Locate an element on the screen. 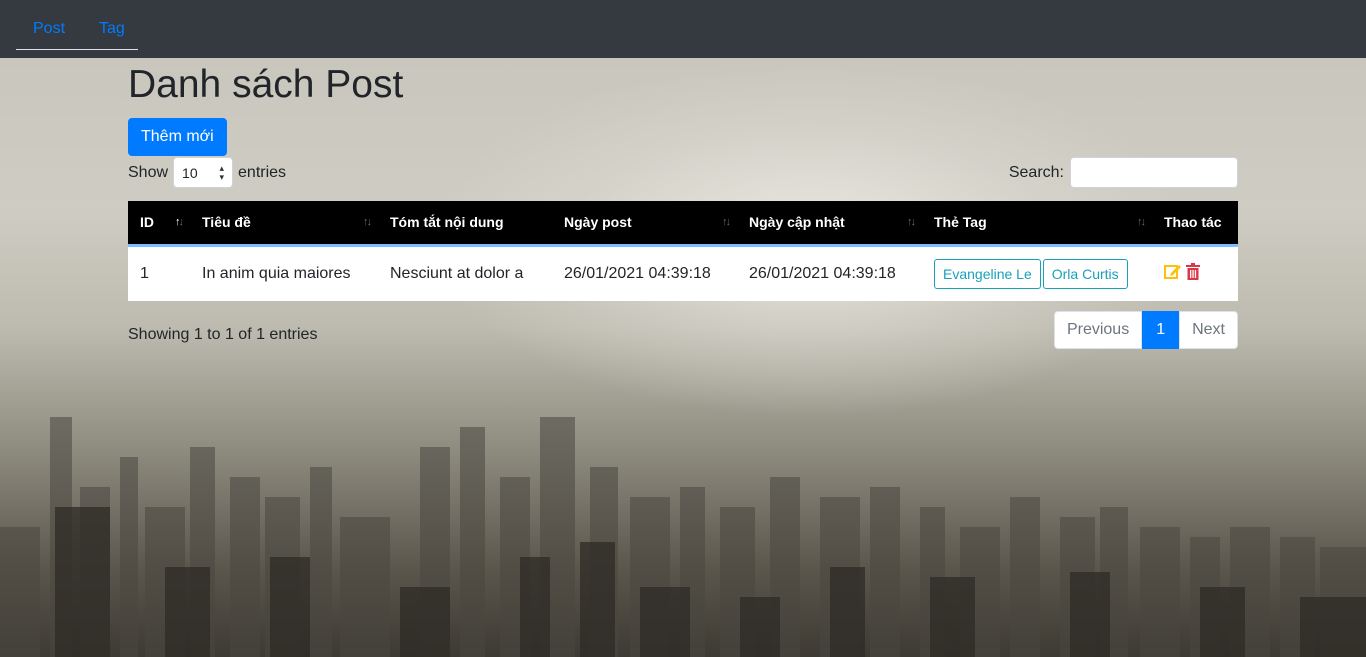 The width and height of the screenshot is (1366, 657). cell-summary: Nesciunt at dolor a is located at coordinates (457, 273).